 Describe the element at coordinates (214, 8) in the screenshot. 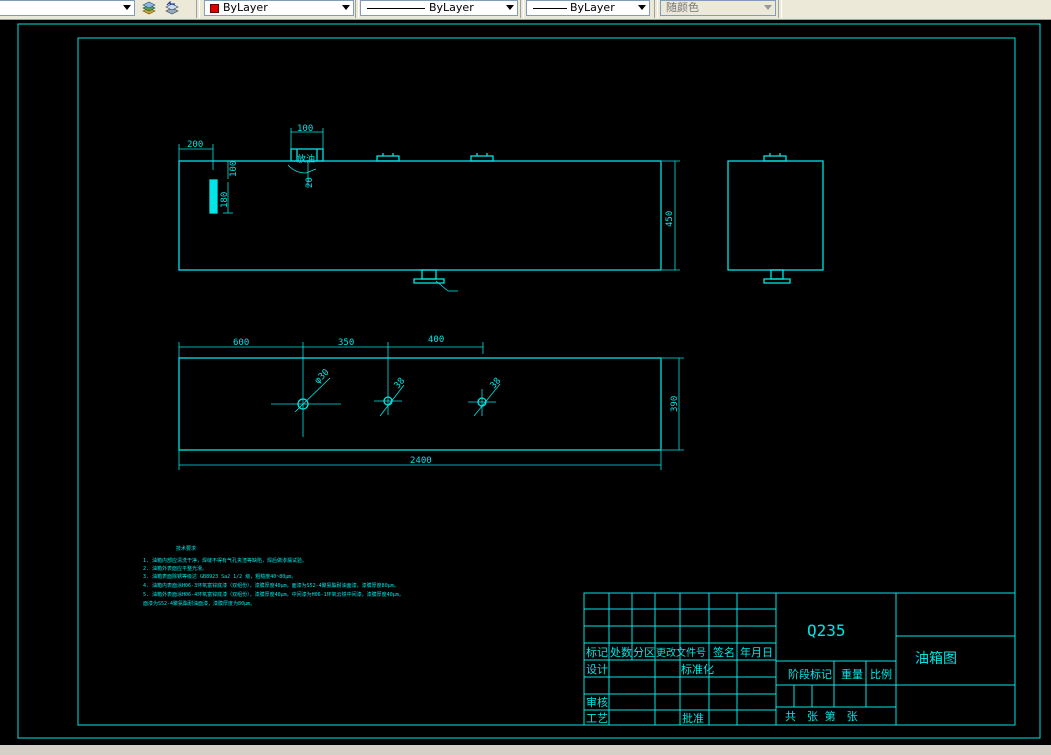

I see `color-swatch` at that location.